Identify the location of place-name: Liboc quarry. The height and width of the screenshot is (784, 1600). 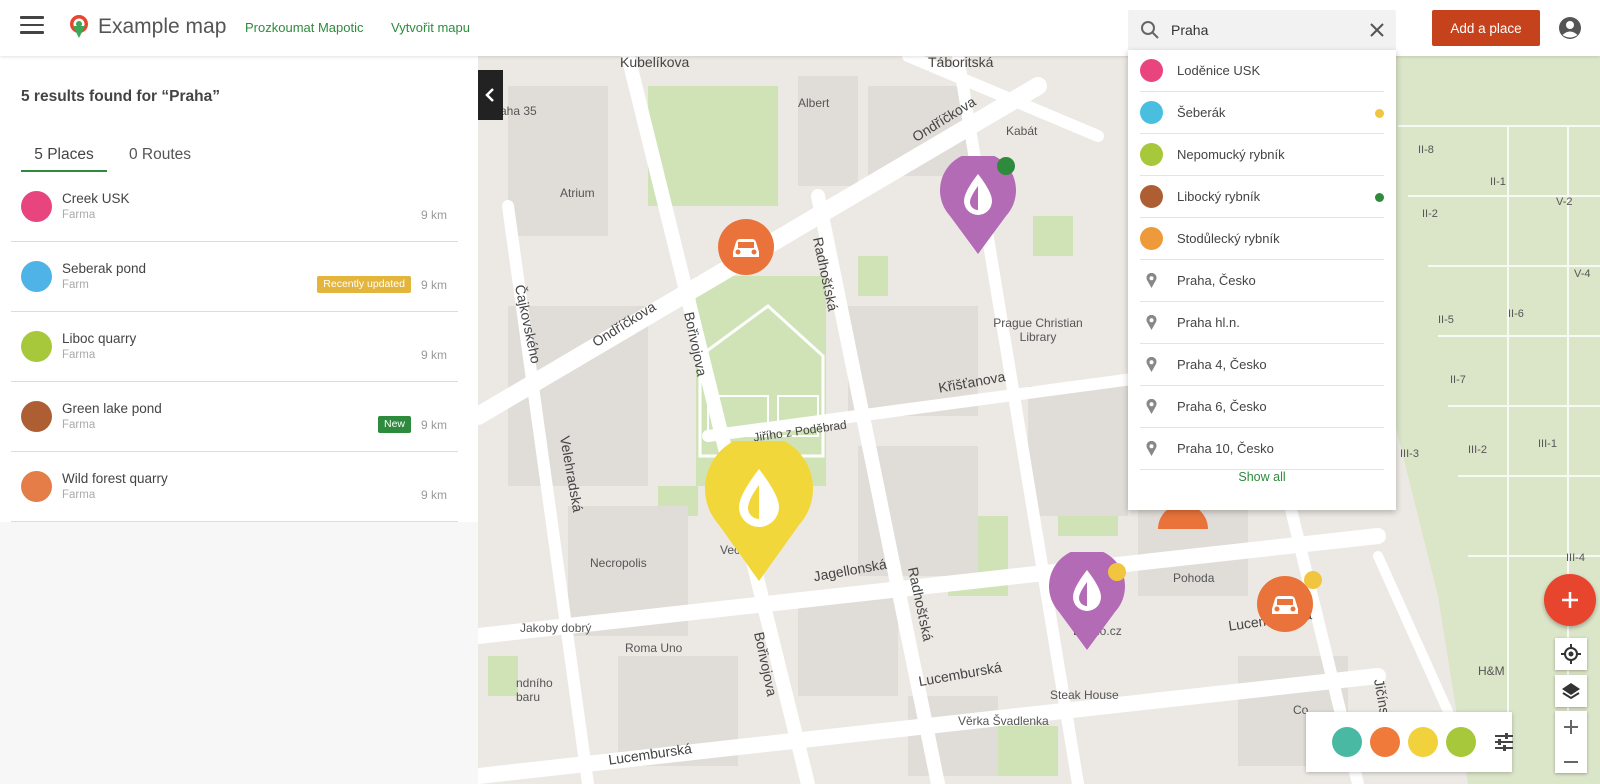
(99, 338).